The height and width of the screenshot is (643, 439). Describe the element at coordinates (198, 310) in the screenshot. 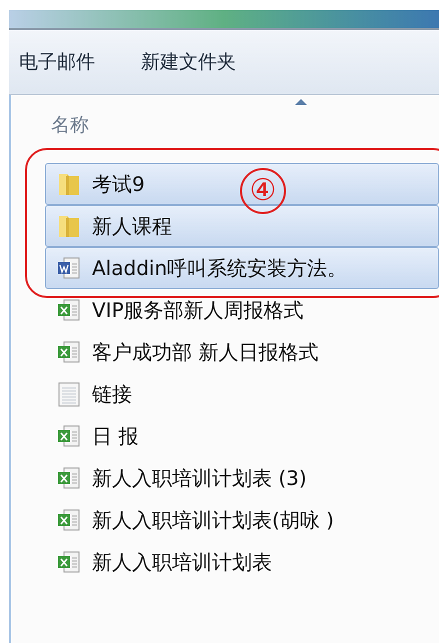

I see `file-name: VIP服务部新人周报格式` at that location.